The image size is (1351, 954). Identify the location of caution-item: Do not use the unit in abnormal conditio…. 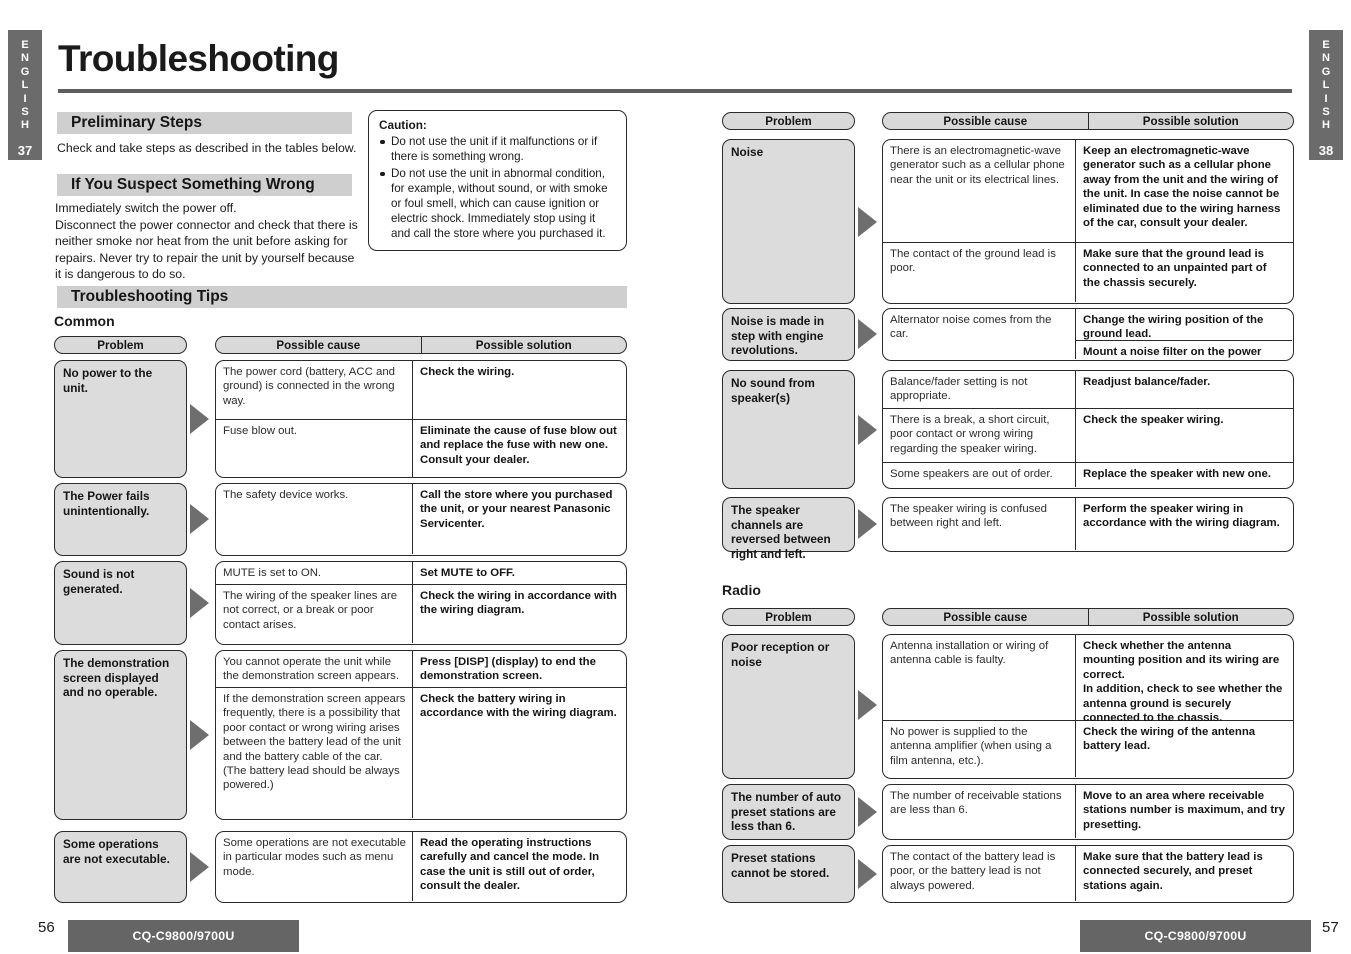
(498, 203).